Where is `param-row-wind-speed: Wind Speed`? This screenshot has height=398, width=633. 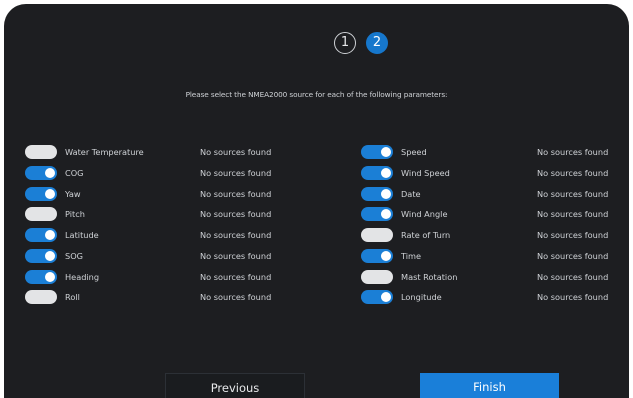
param-row-wind-speed: Wind Speed is located at coordinates (405, 172).